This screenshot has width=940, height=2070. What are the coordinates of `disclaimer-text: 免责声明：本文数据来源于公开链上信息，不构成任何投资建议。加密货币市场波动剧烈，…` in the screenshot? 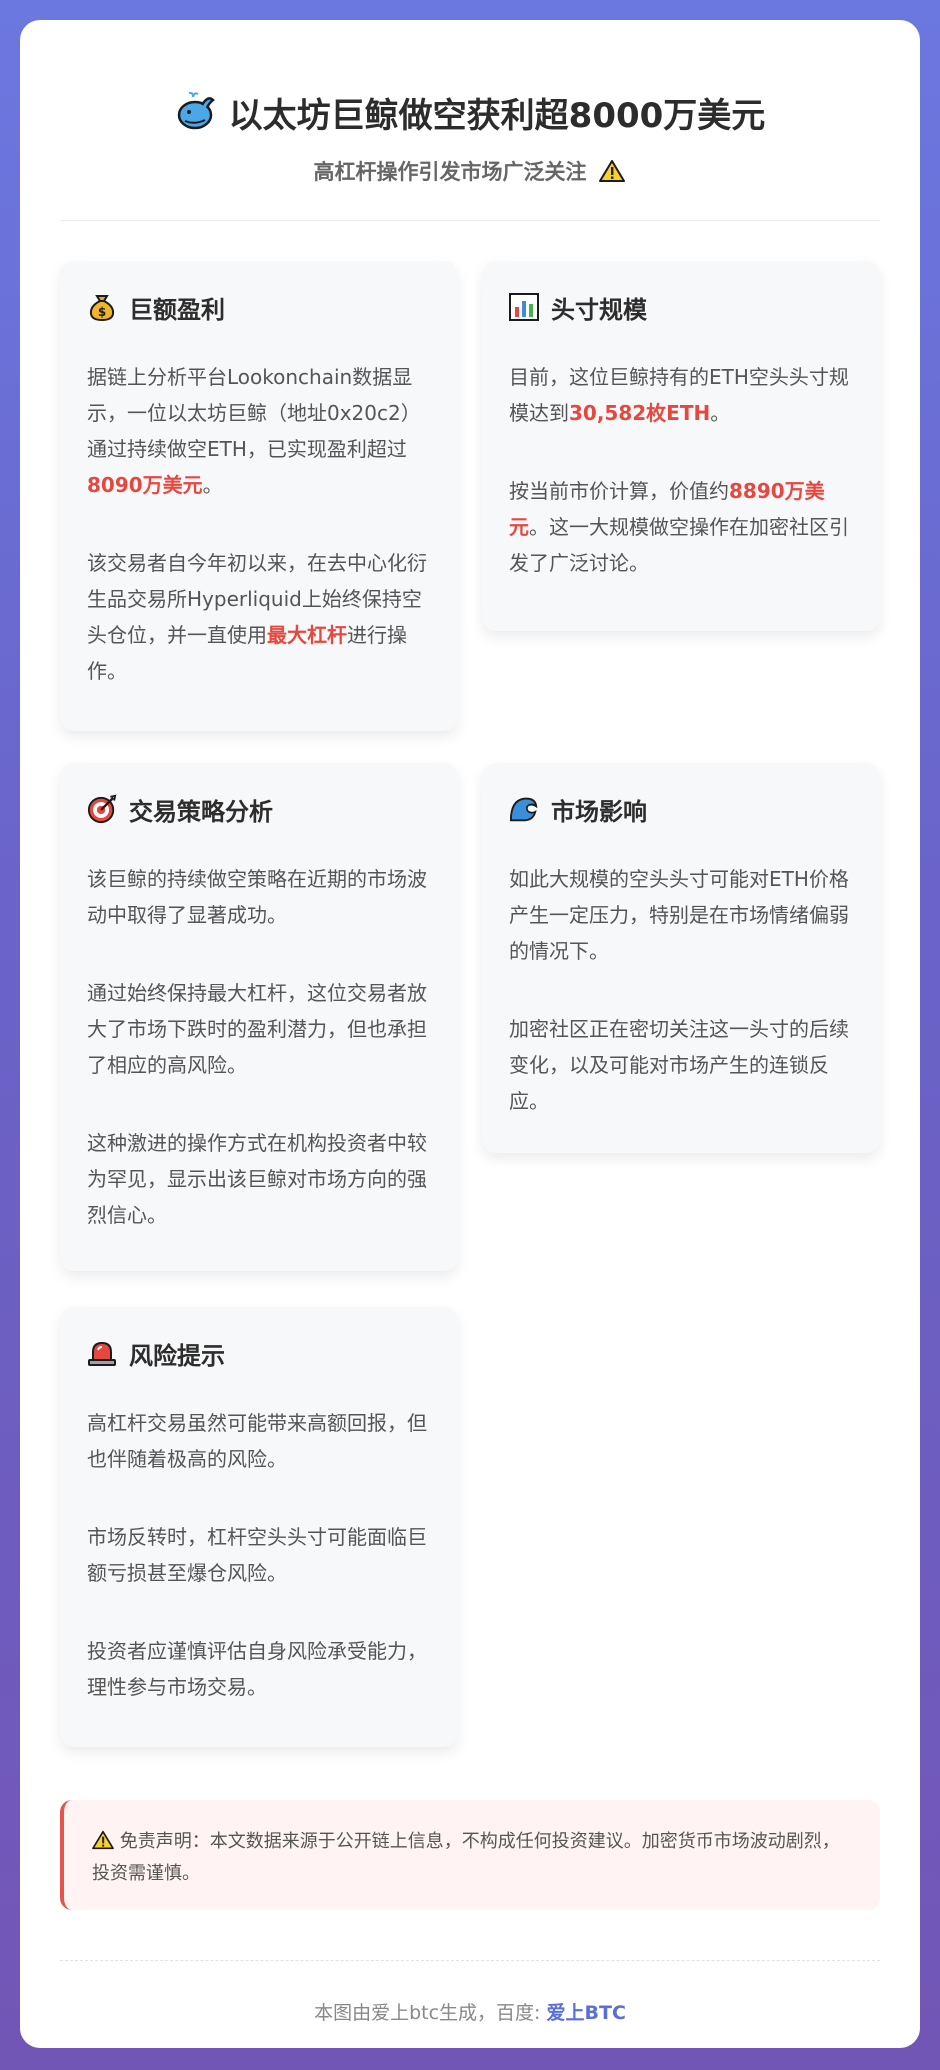 It's located at (466, 1857).